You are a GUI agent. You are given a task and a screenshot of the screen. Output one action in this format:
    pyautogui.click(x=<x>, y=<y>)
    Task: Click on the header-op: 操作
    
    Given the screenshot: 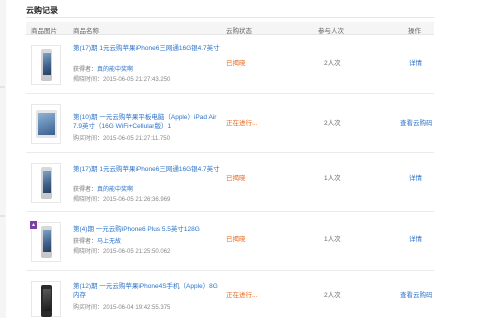 What is the action you would take?
    pyautogui.click(x=414, y=31)
    